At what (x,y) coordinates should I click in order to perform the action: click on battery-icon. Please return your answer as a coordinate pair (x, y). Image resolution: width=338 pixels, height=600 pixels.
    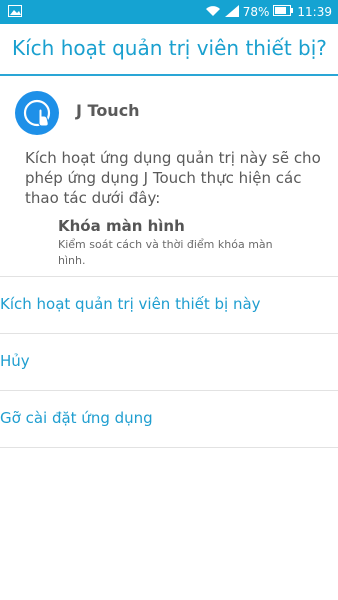
    Looking at the image, I should click on (283, 12).